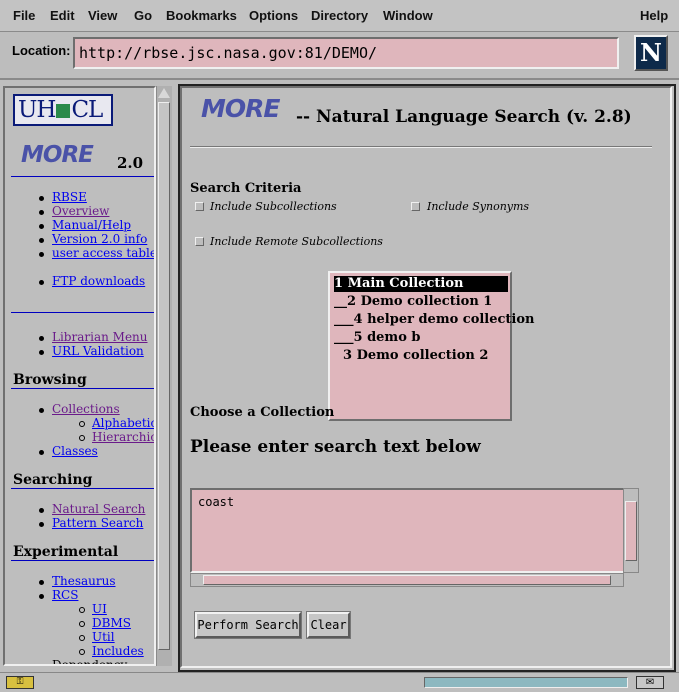  Describe the element at coordinates (103, 253) in the screenshot. I see `sidebar-link-user-access: user access table` at that location.